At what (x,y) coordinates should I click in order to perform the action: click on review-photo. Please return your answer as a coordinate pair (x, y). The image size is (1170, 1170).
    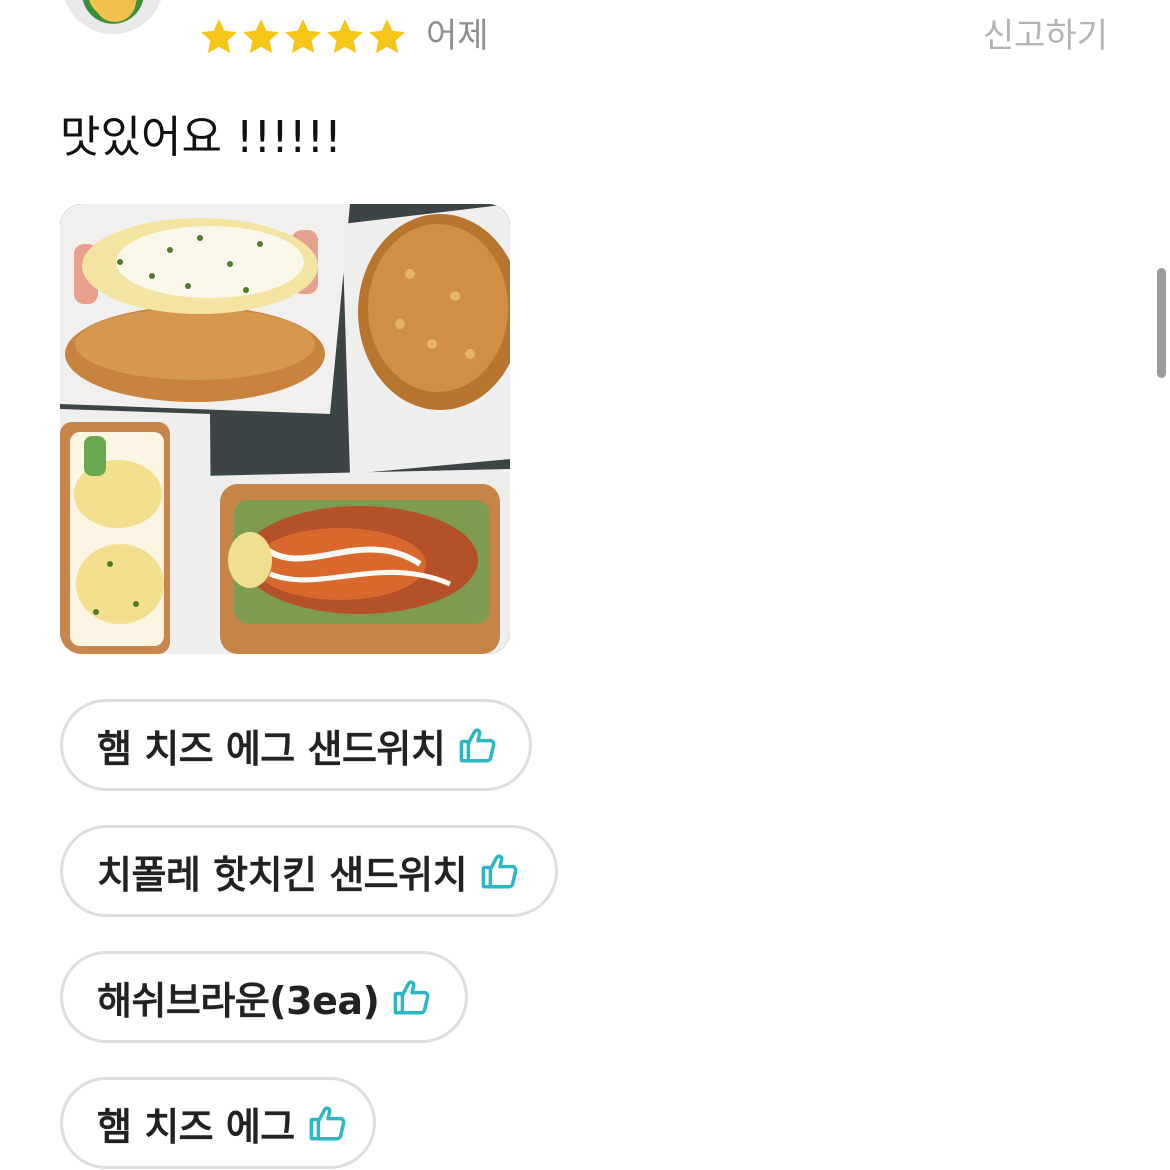
    Looking at the image, I should click on (285, 429).